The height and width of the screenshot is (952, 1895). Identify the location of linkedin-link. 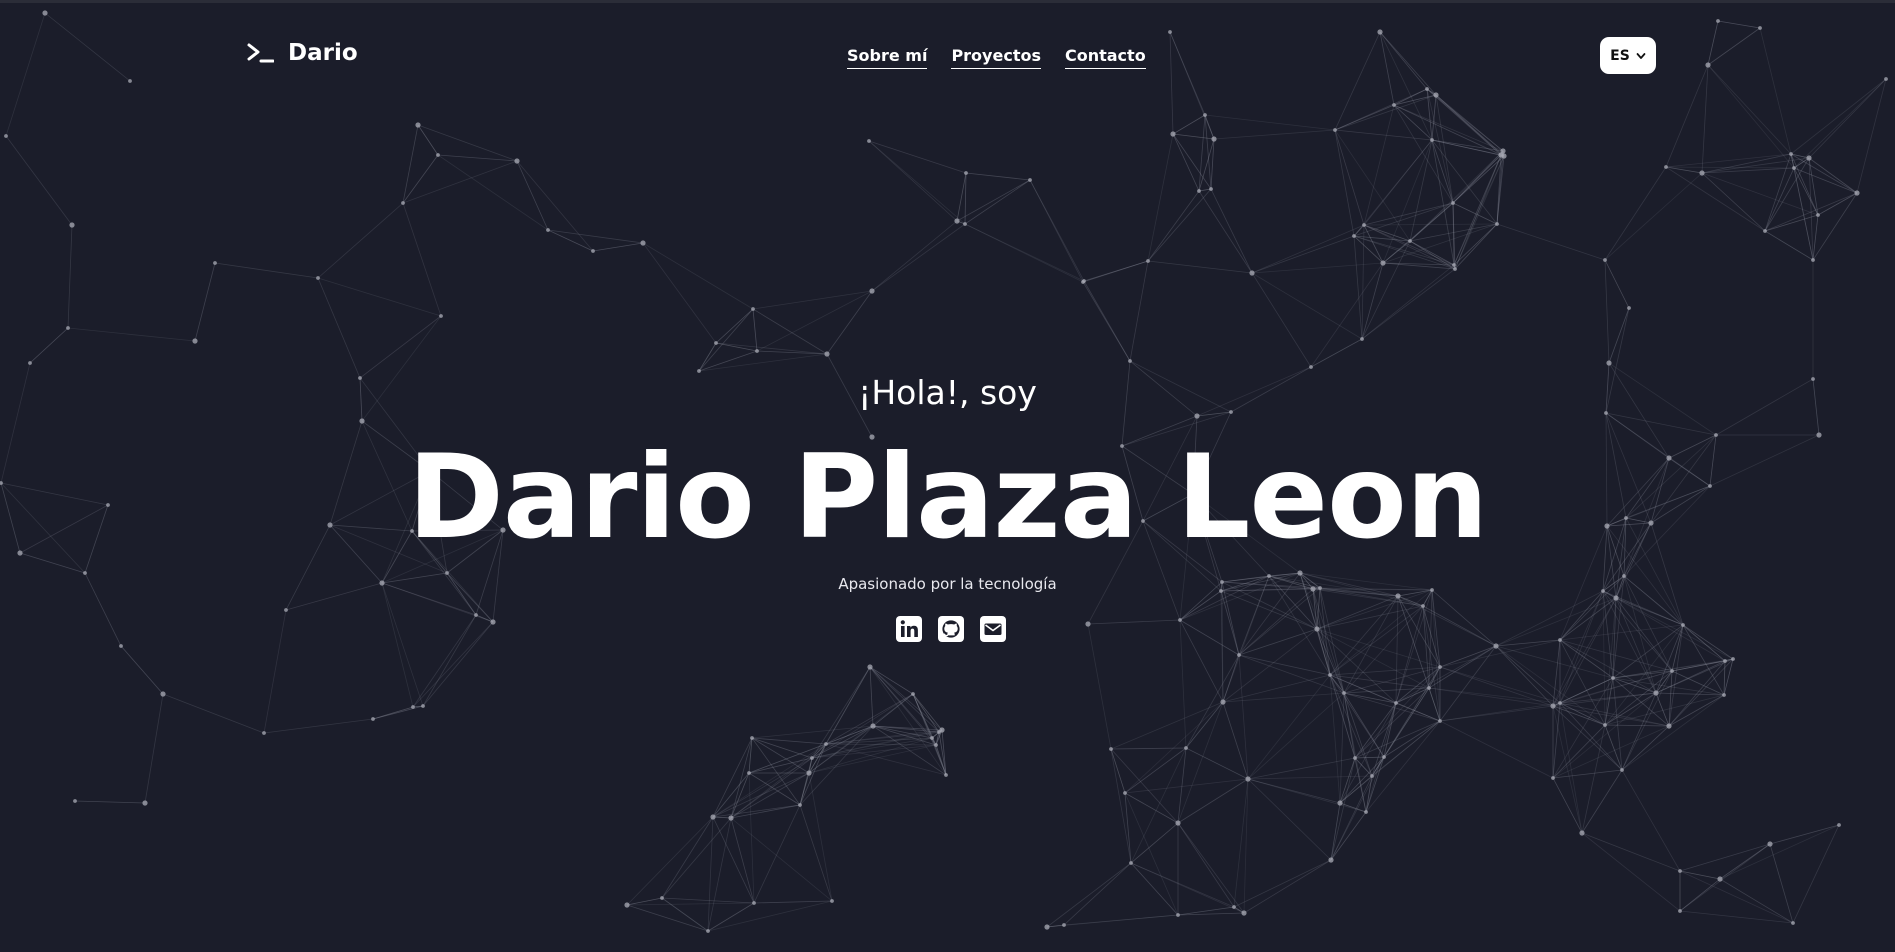
(909, 629).